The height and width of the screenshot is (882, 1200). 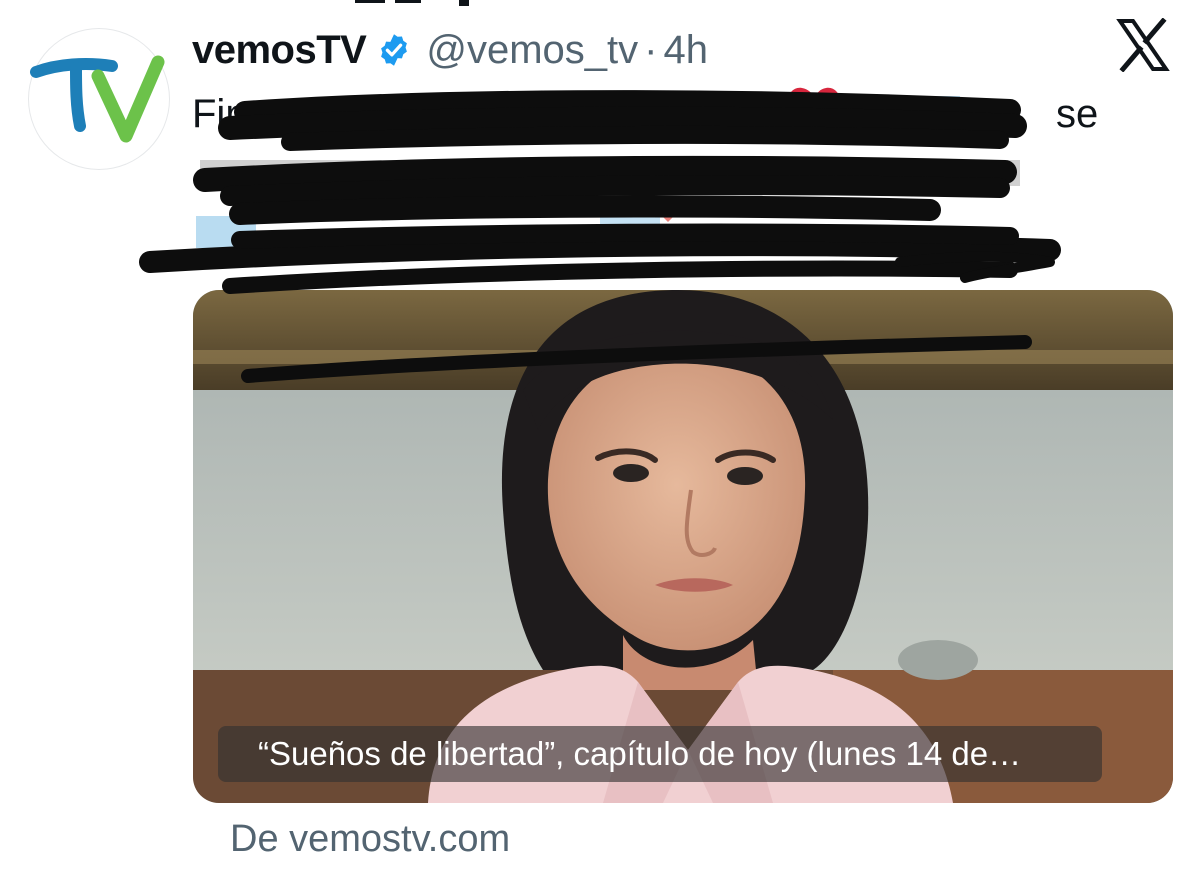 What do you see at coordinates (685, 50) in the screenshot?
I see `timestamp: 4h` at bounding box center [685, 50].